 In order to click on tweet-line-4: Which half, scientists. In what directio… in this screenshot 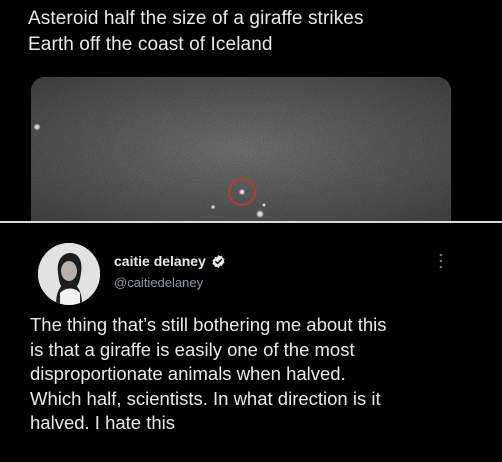, I will do `click(205, 398)`.